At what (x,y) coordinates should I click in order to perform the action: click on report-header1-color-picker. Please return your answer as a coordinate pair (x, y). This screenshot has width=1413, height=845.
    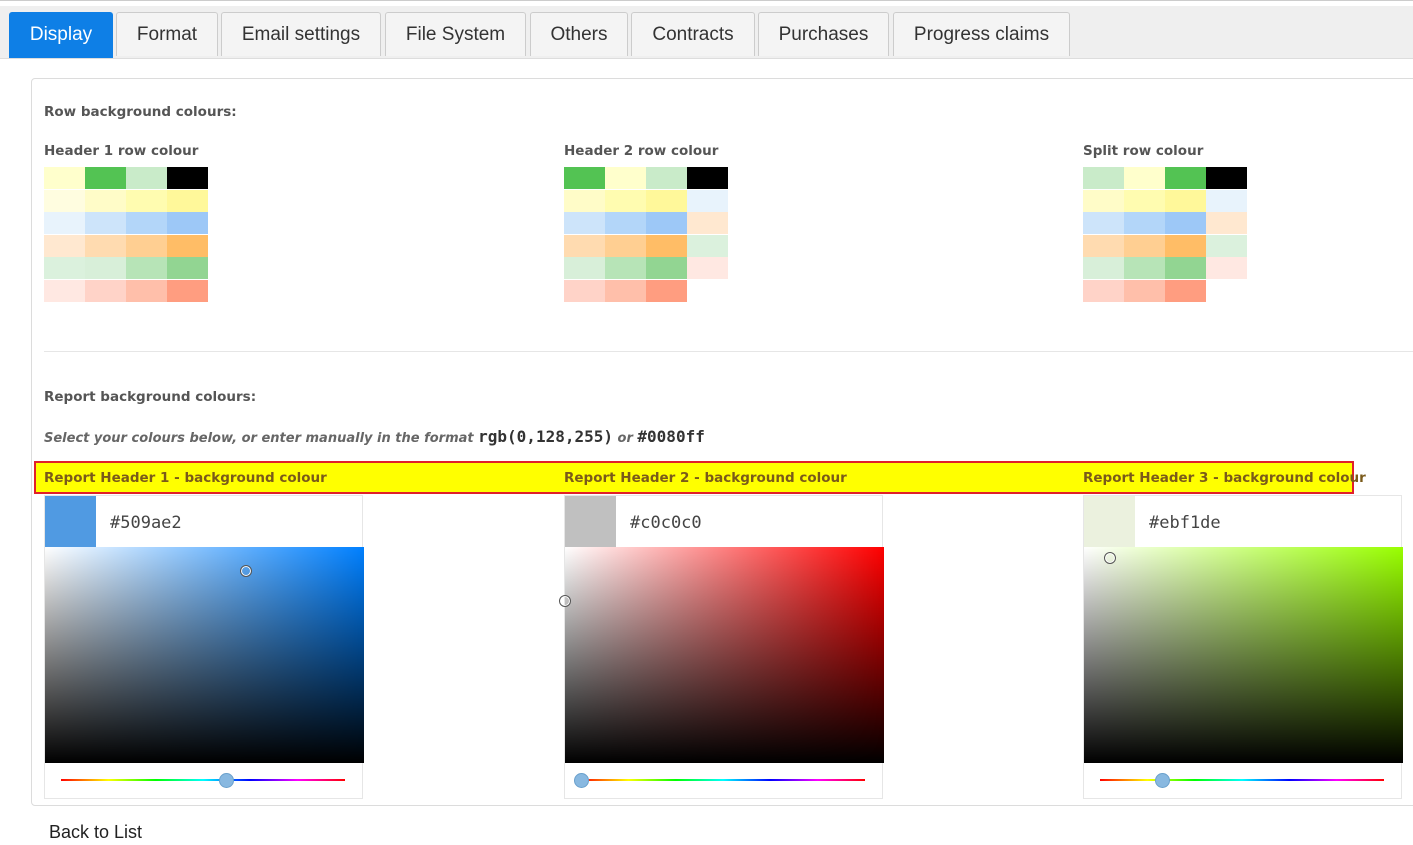
    Looking at the image, I should click on (204, 647).